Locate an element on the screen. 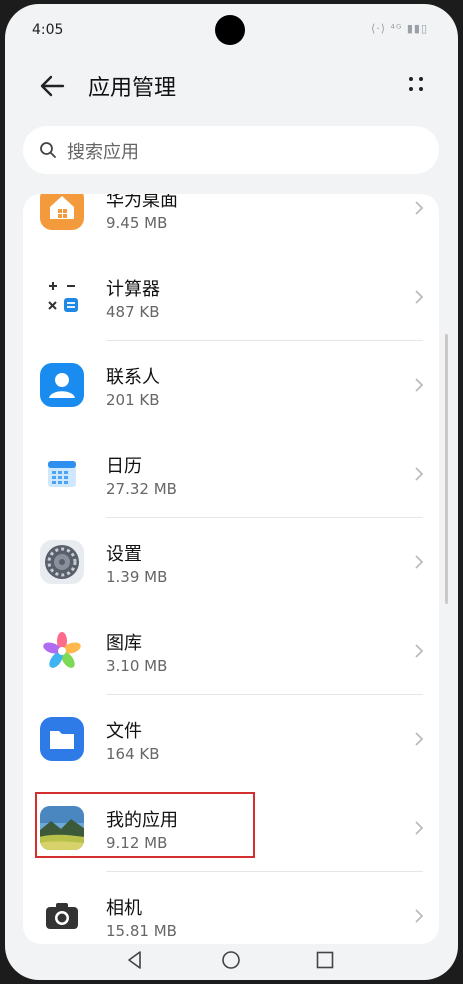  list-item-camera: 相机 15.81 MB is located at coordinates (231, 908).